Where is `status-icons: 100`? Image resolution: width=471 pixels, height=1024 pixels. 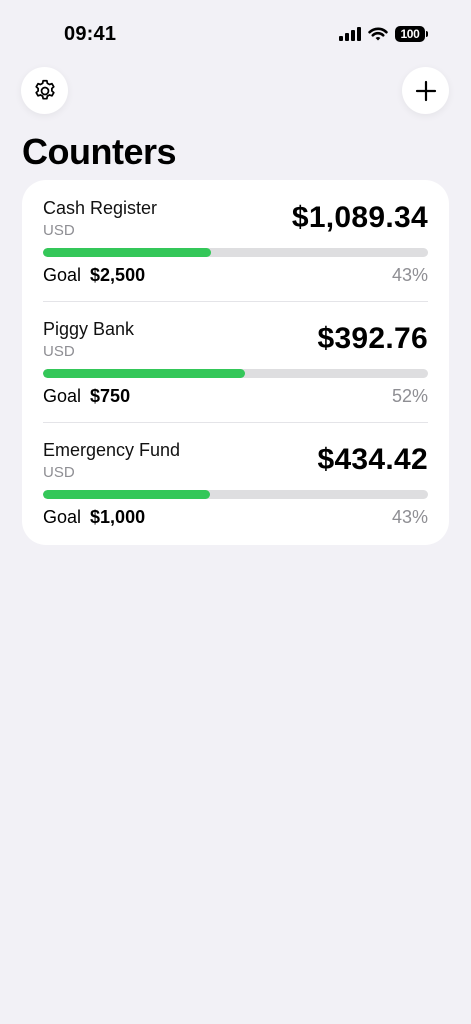
status-icons: 100 is located at coordinates (383, 34).